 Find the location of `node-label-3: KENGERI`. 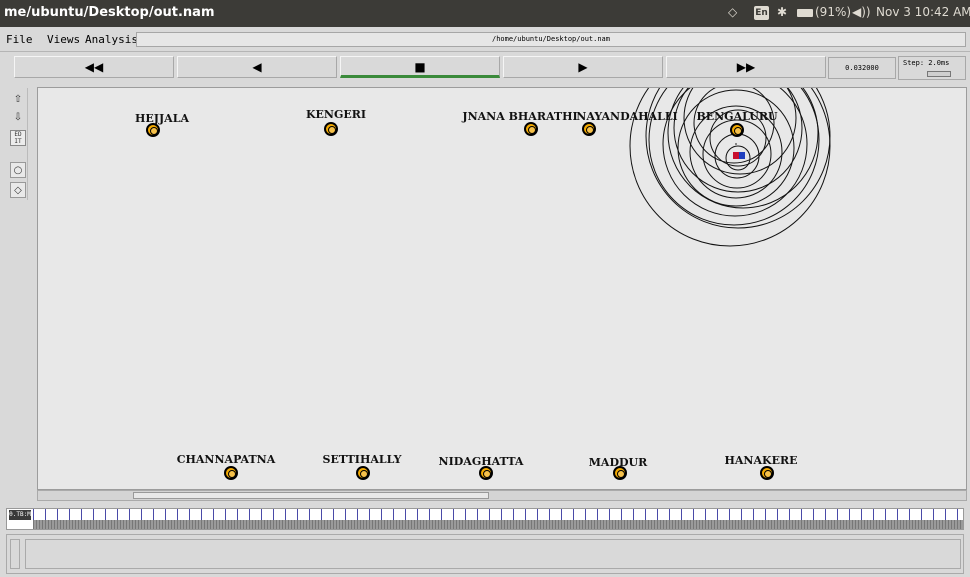

node-label-3: KENGERI is located at coordinates (336, 114).